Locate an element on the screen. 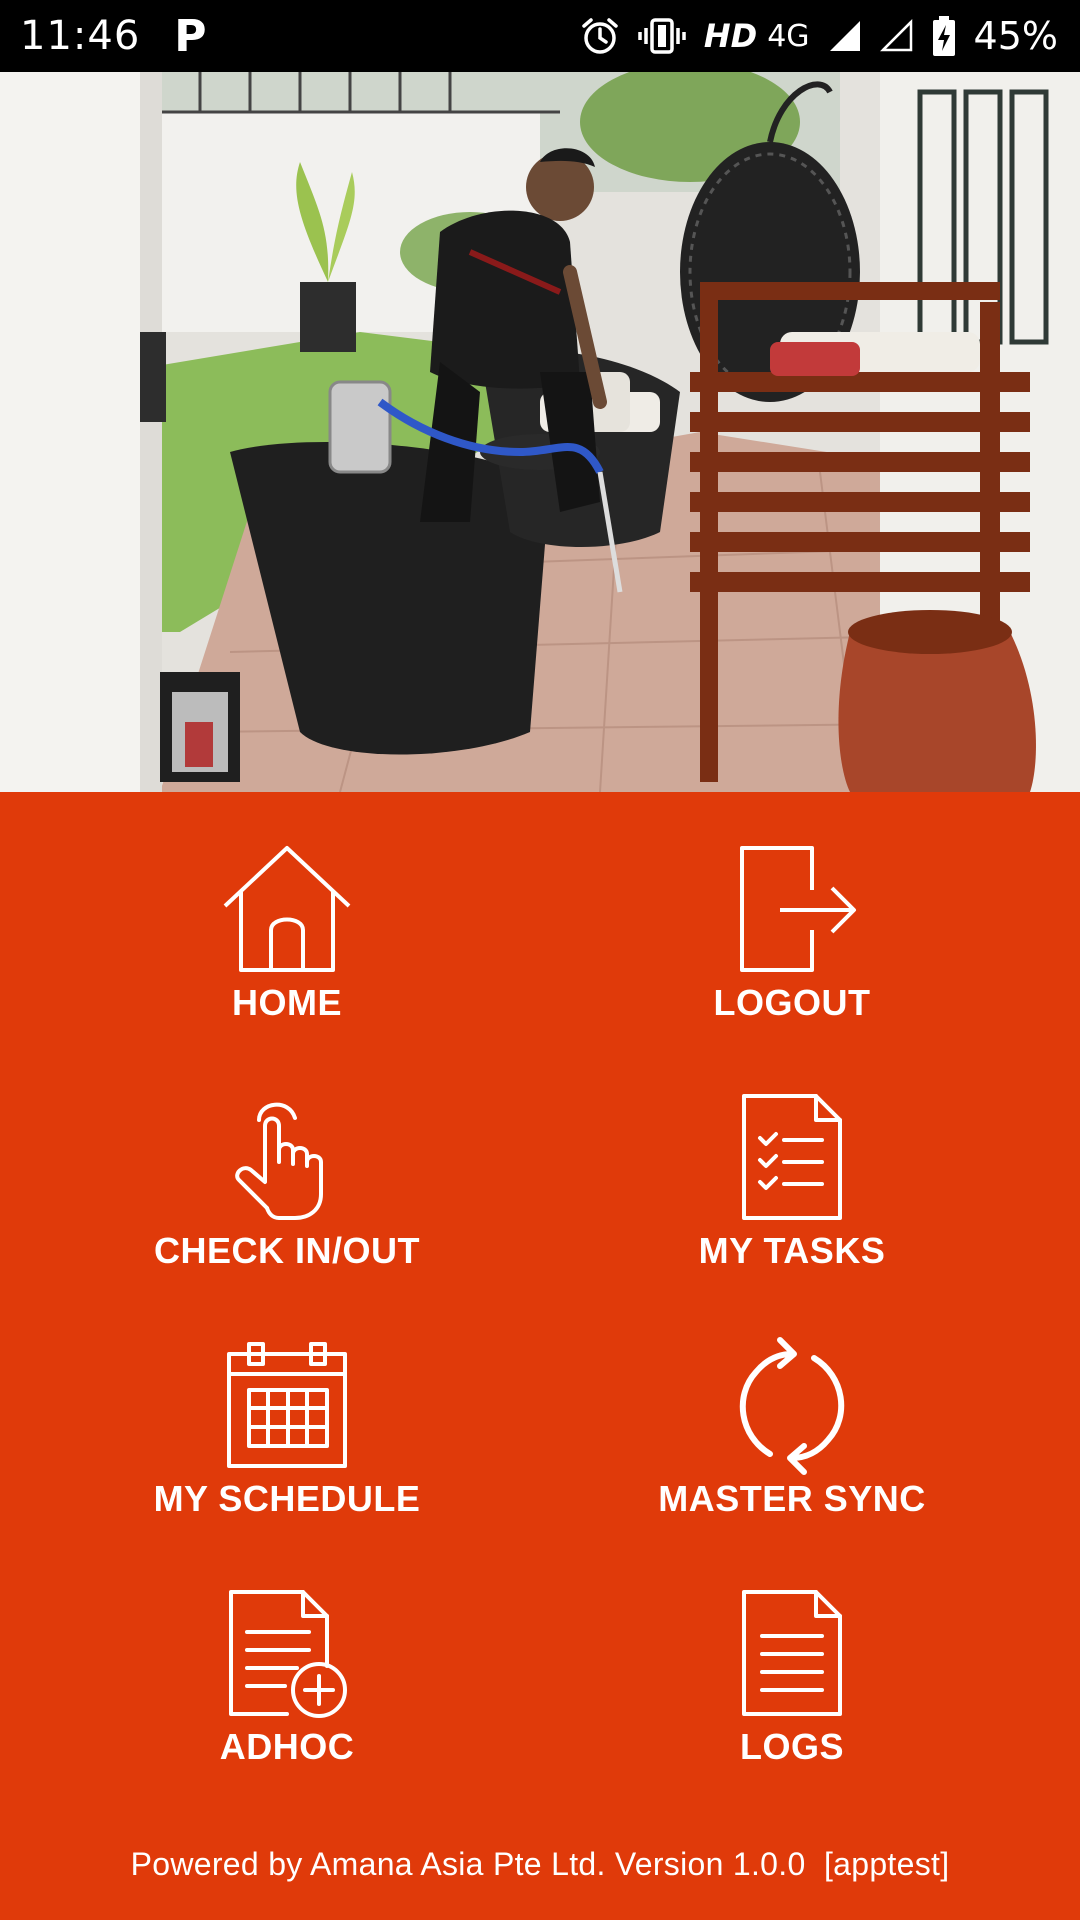 The height and width of the screenshot is (1920, 1080). my-tasks-button: MY TASKS is located at coordinates (792, 1188).